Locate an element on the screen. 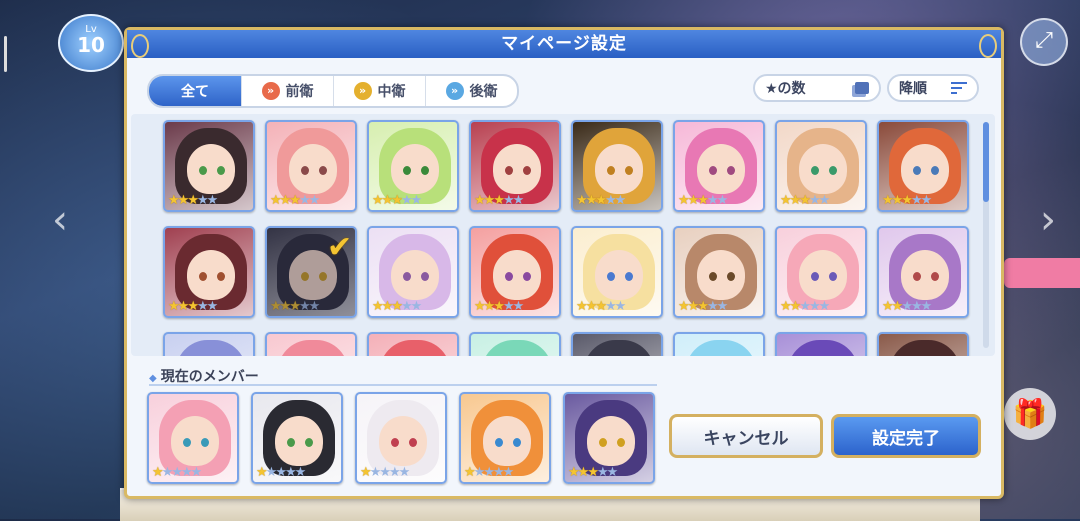 The image size is (1080, 521). members-divider is located at coordinates (403, 385).